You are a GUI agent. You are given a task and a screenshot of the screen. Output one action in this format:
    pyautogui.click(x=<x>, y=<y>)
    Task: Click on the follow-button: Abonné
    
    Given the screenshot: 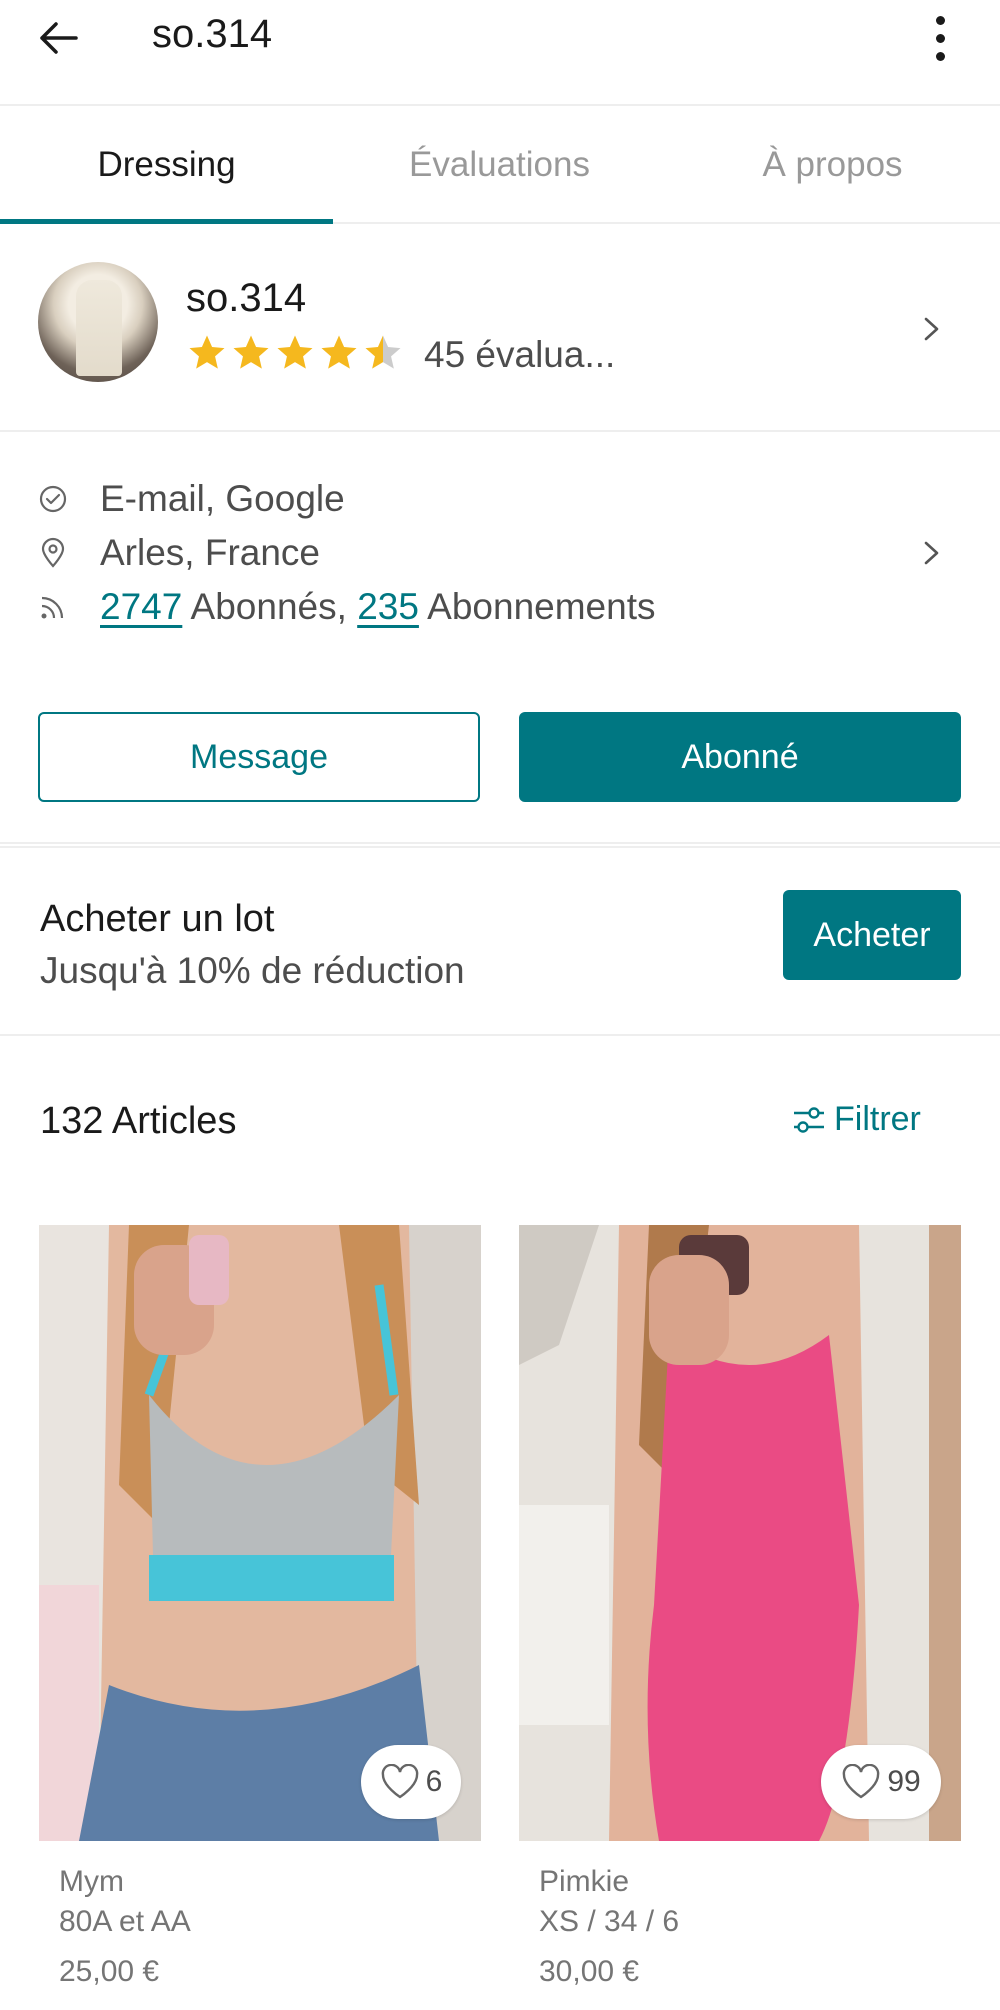 What is the action you would take?
    pyautogui.click(x=740, y=757)
    